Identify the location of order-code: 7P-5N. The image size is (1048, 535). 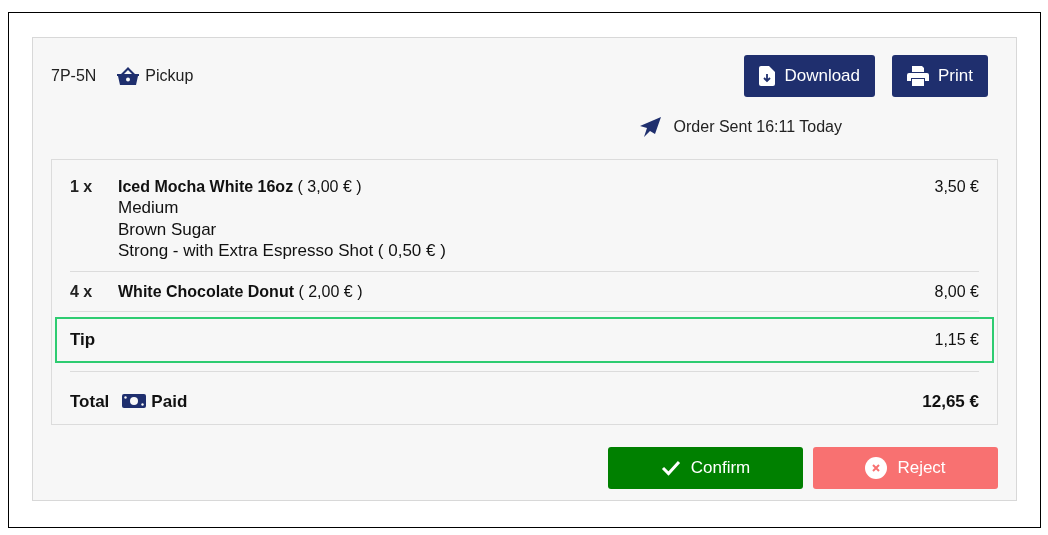
(74, 76).